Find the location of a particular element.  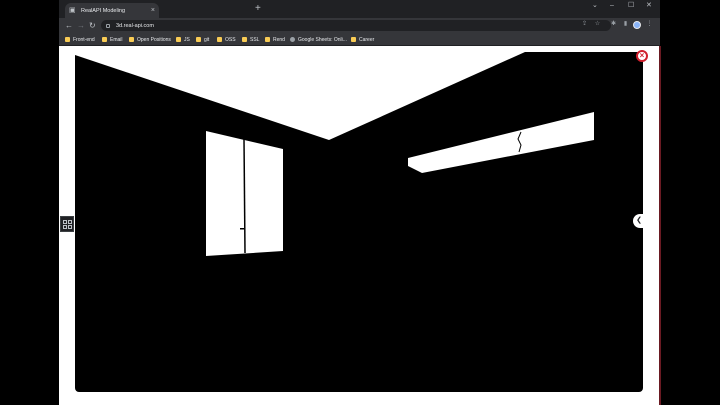

panel-collapse-chevron-icon: ❮ is located at coordinates (639, 221).